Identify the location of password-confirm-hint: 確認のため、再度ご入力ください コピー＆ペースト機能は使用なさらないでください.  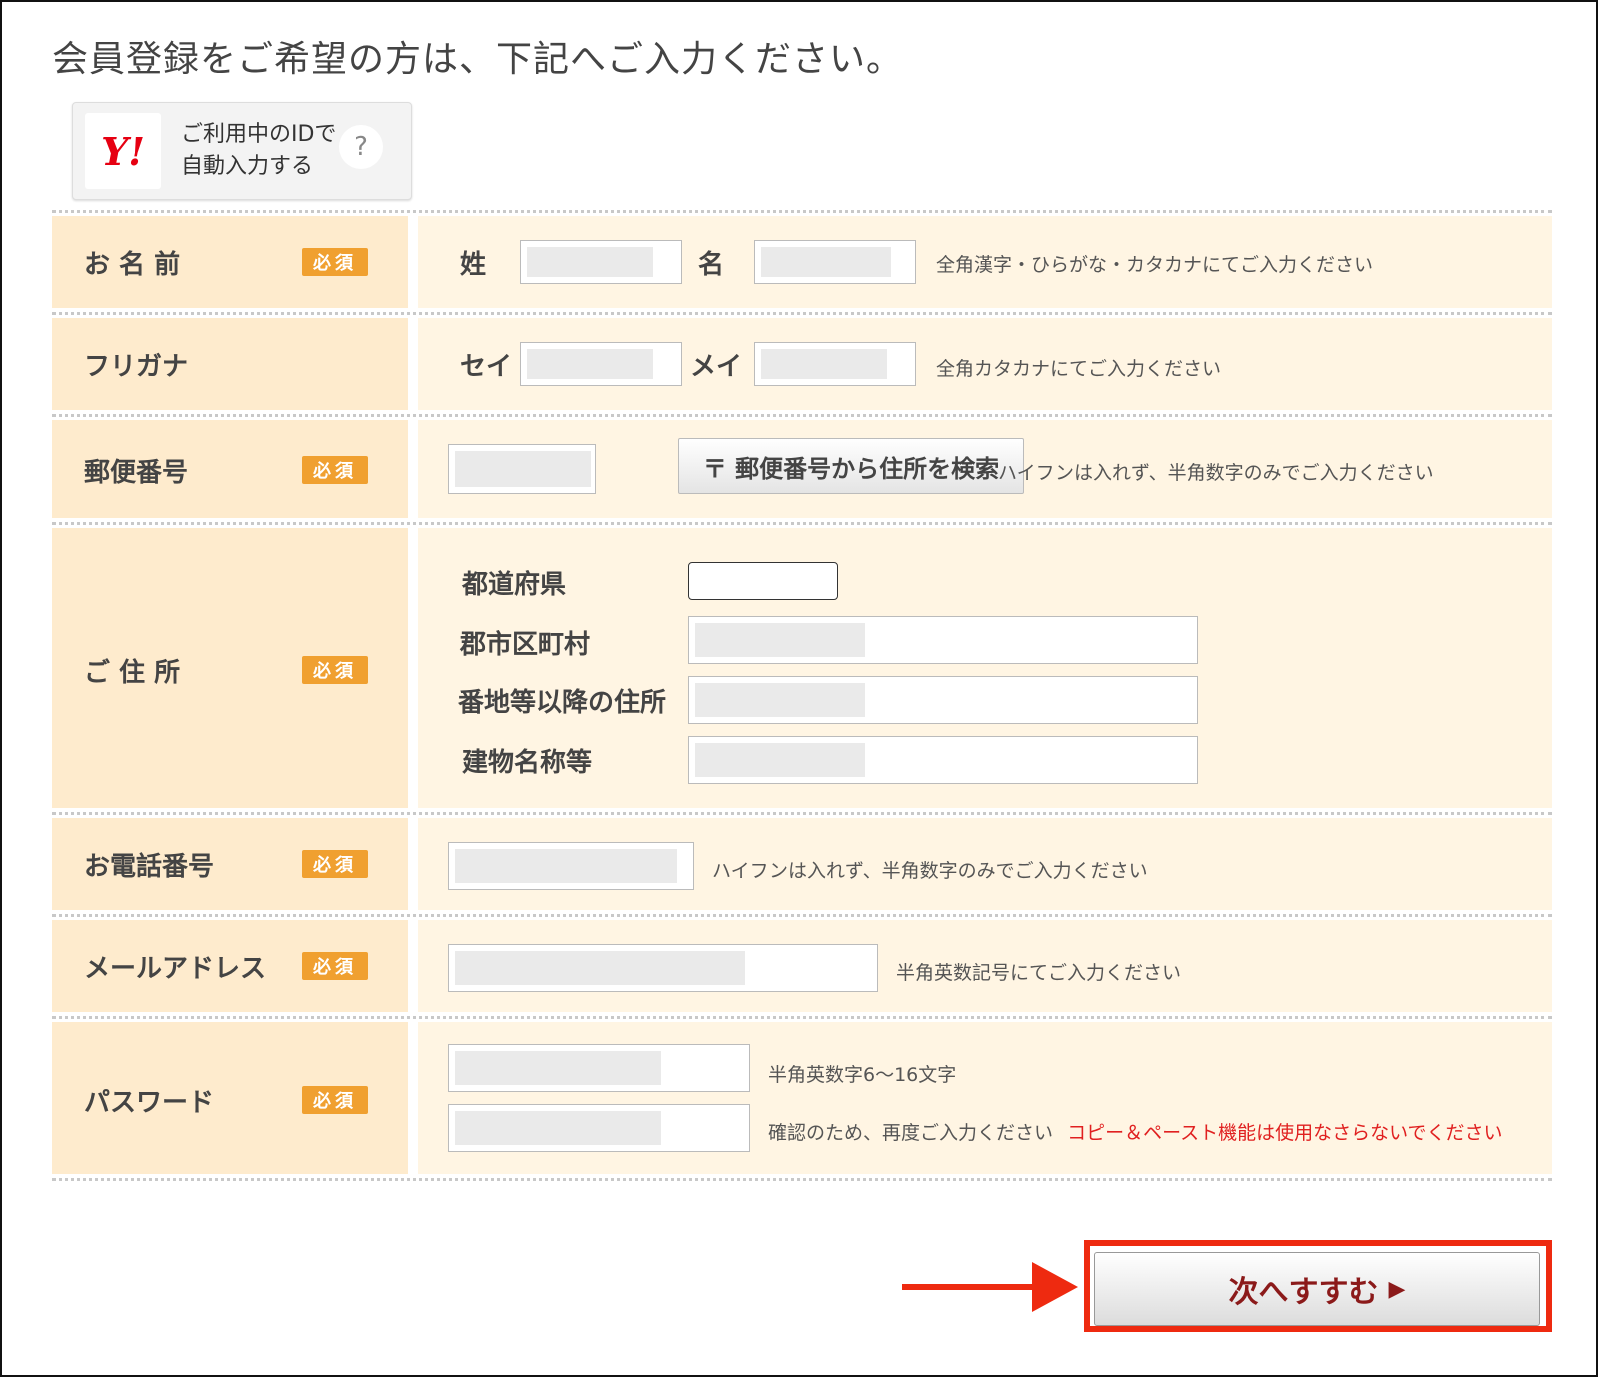
(1135, 1131).